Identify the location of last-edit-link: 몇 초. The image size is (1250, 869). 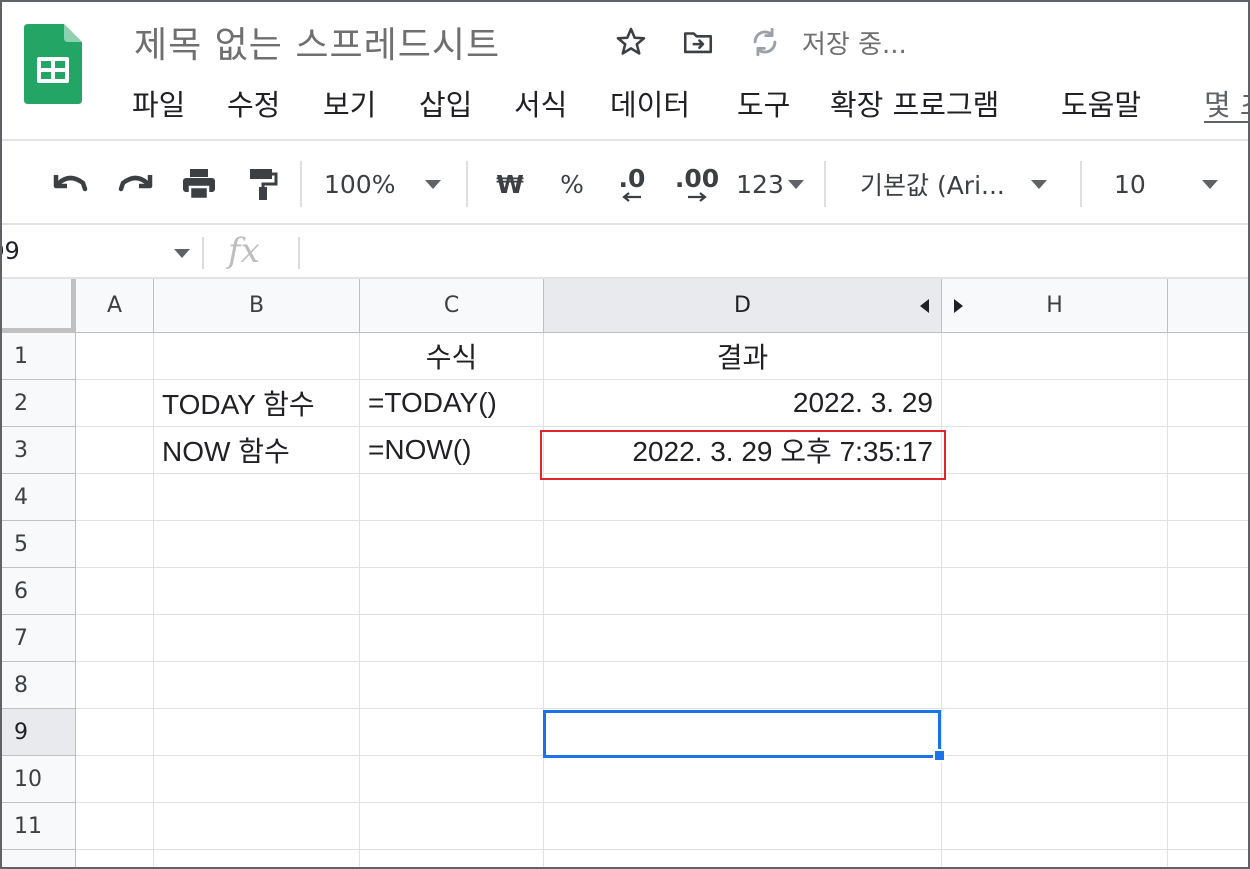
(1226, 103).